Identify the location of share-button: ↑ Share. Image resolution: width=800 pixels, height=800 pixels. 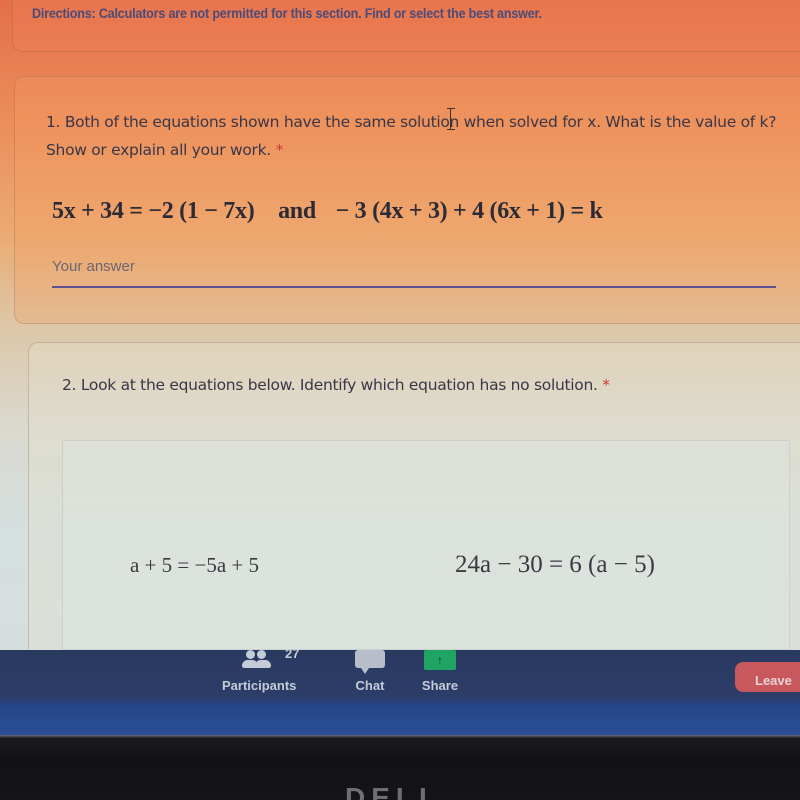
(440, 671).